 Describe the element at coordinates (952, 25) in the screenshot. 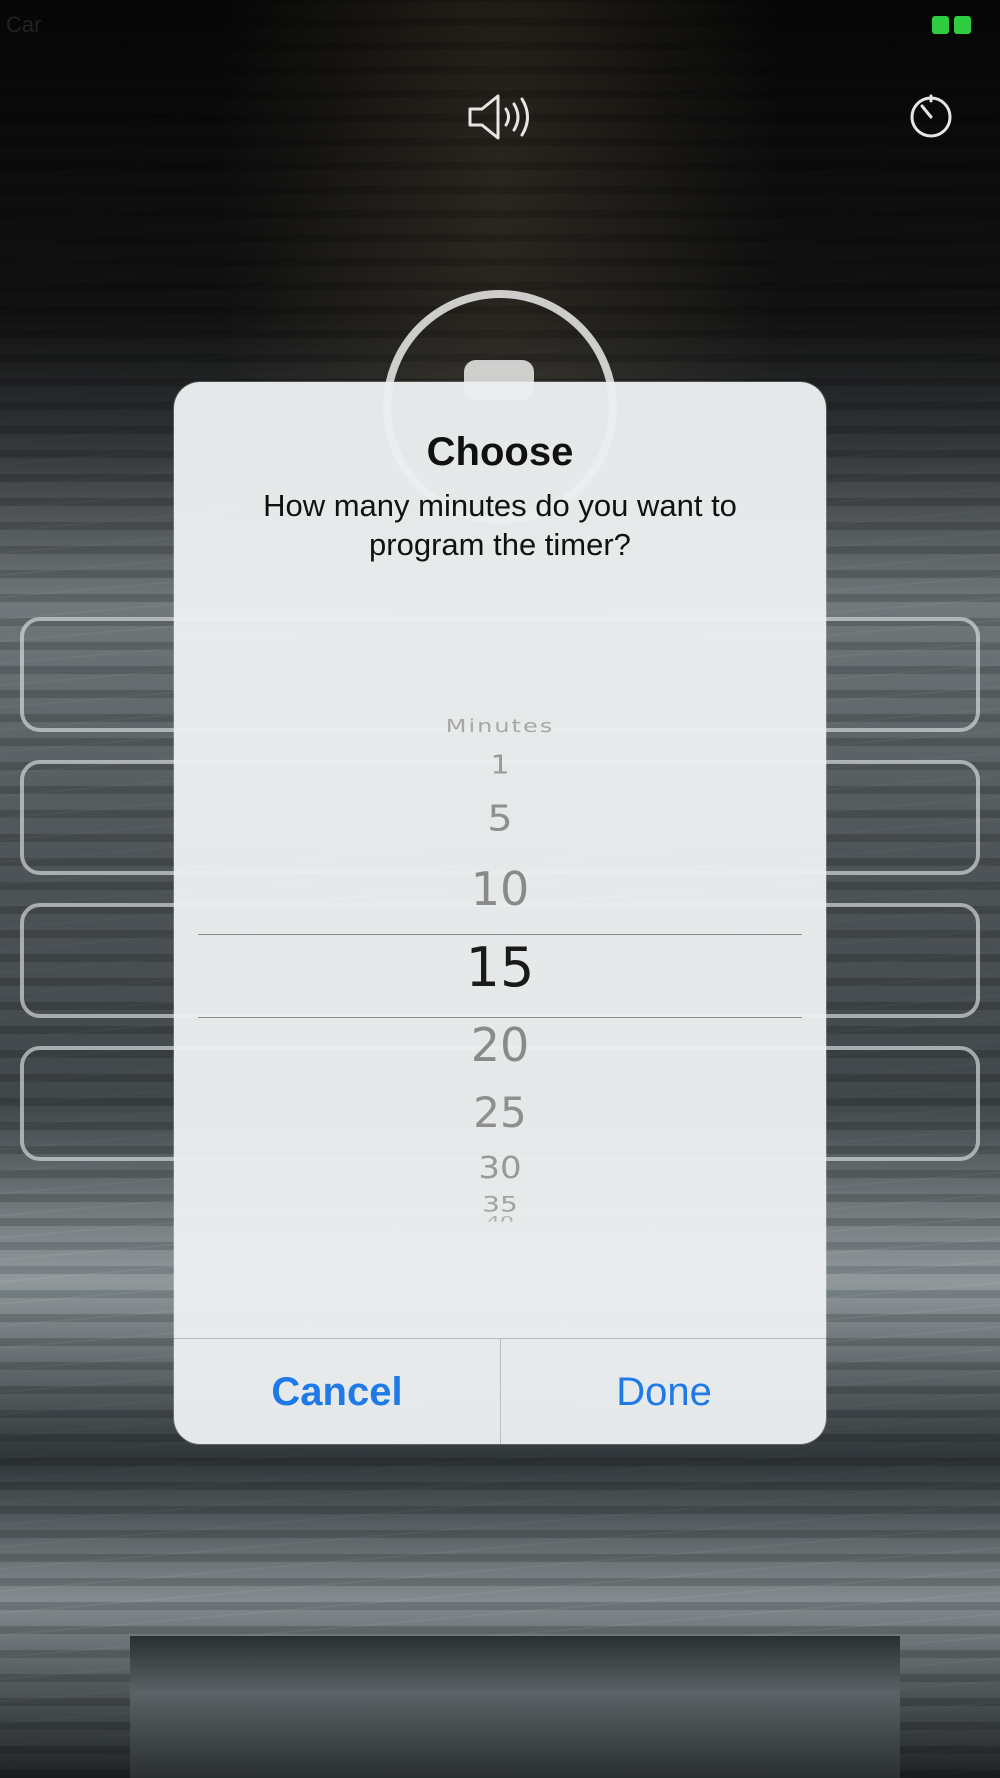

I see `battery-icon` at that location.